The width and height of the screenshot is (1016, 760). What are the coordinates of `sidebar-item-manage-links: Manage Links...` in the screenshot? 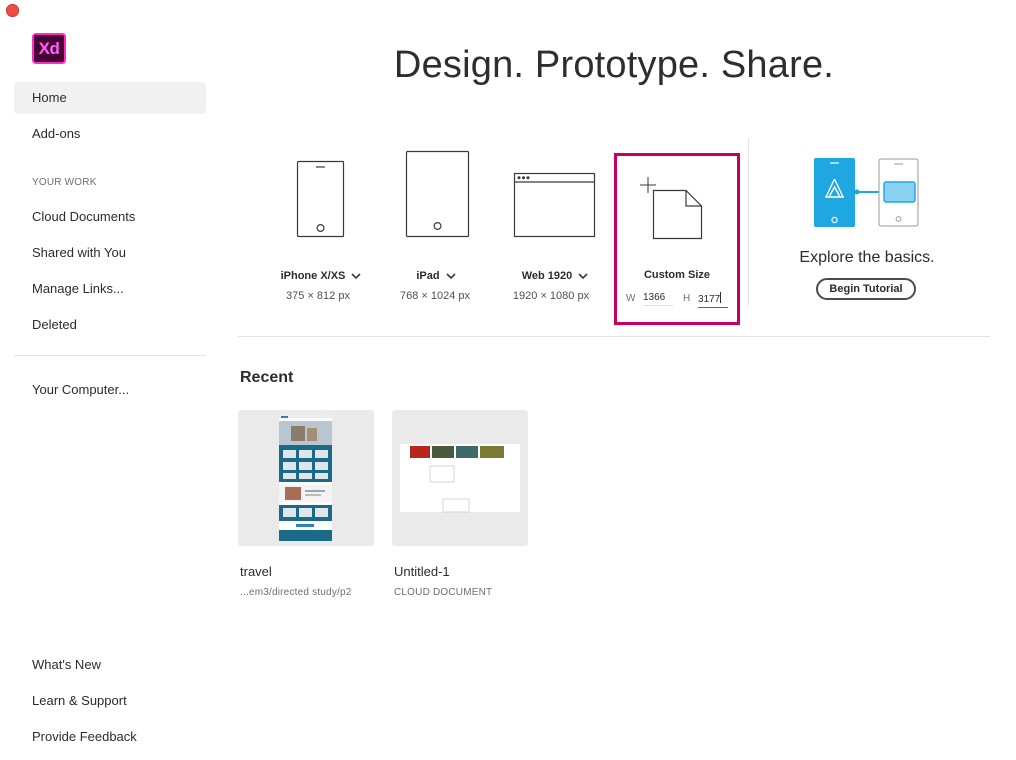 It's located at (110, 289).